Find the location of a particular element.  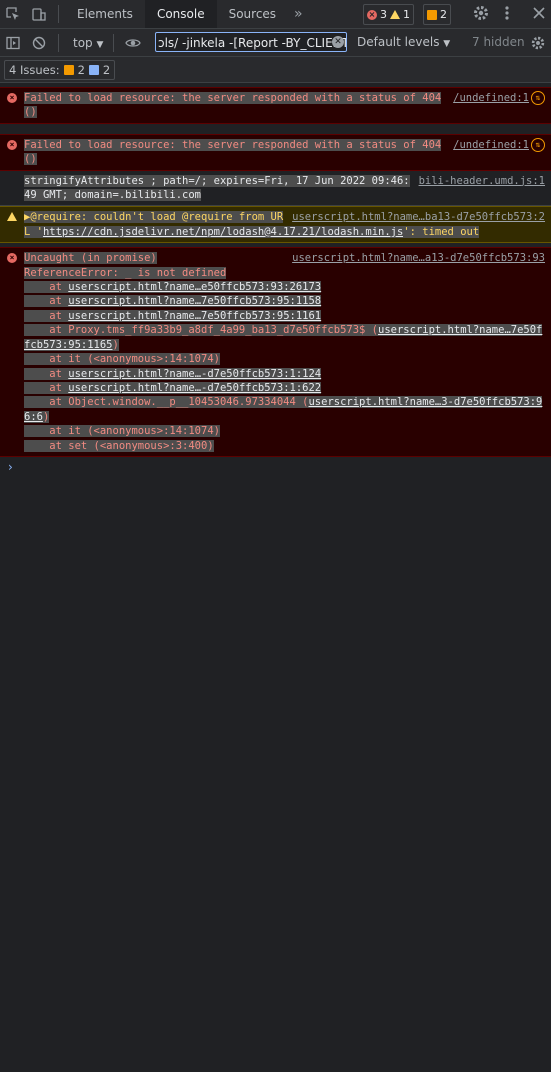

issue-icon is located at coordinates (432, 14).